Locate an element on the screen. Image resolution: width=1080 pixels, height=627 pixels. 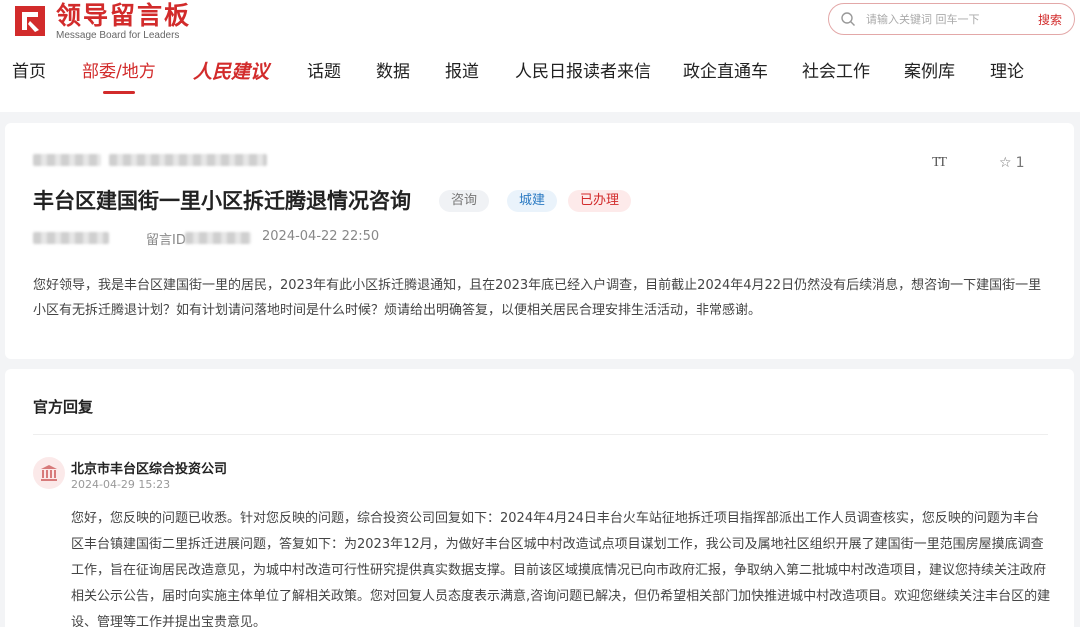
font-size-button: TT is located at coordinates (939, 163).